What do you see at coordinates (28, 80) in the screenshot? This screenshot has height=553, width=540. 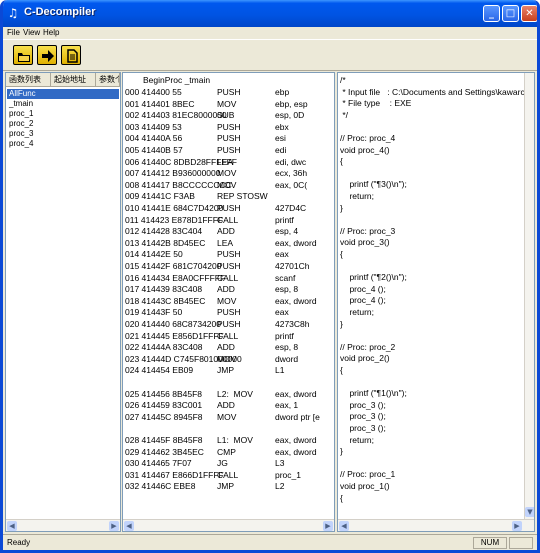 I see `column-function-list: 函数列表` at bounding box center [28, 80].